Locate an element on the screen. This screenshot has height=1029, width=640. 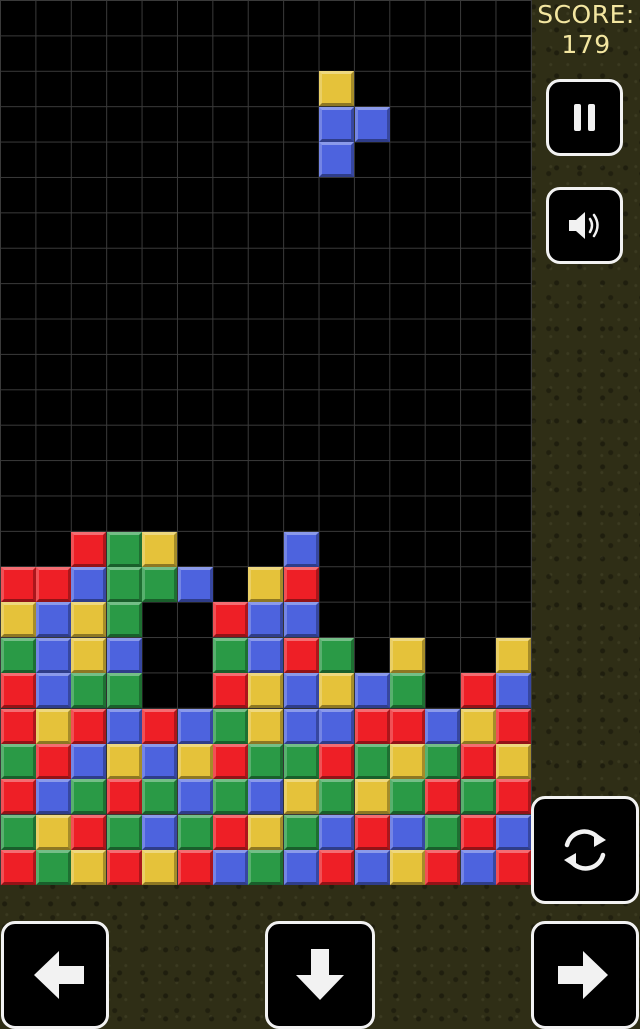
arrow-left-icon is located at coordinates (59, 975).